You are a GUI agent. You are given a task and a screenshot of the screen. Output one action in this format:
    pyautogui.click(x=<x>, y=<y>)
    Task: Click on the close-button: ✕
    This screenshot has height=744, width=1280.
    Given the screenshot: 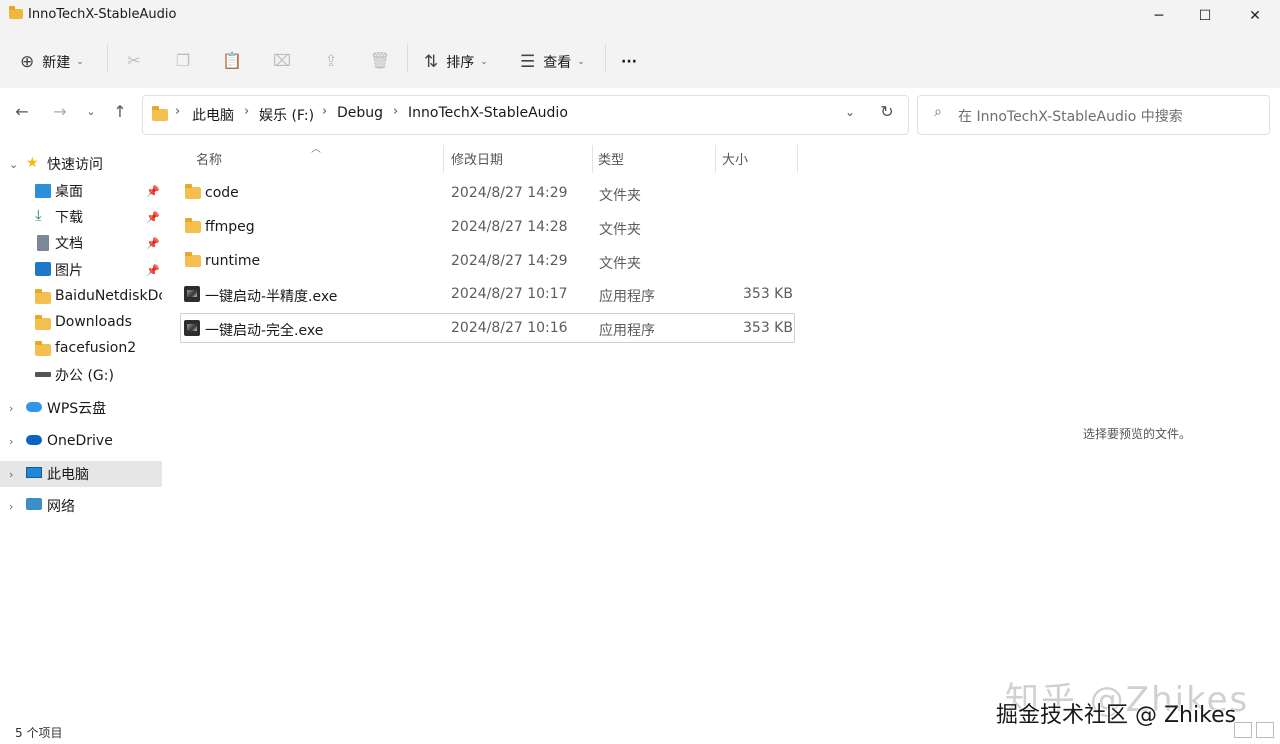 What is the action you would take?
    pyautogui.click(x=1255, y=16)
    